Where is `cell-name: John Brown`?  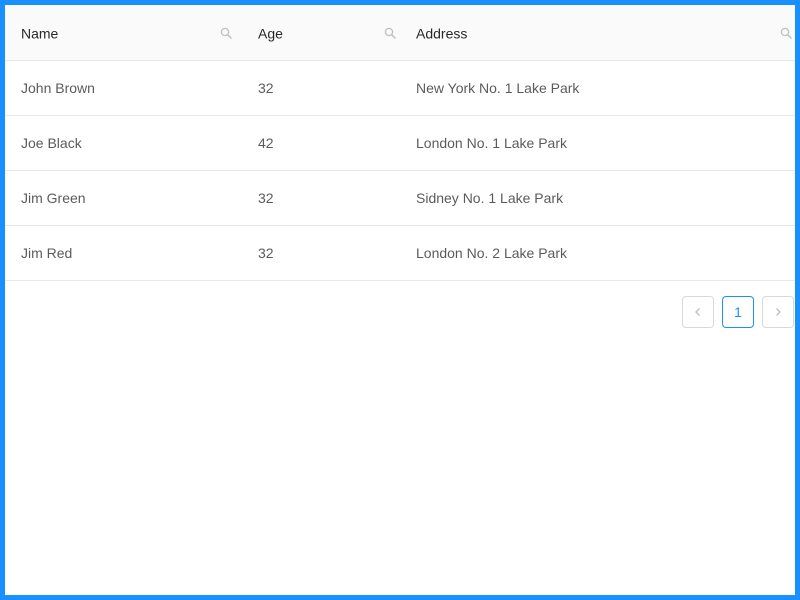
cell-name: John Brown is located at coordinates (123, 88).